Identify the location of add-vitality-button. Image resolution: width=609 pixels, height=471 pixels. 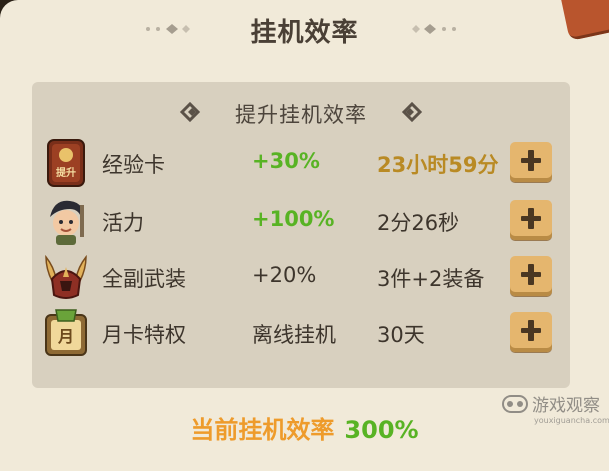
(531, 220).